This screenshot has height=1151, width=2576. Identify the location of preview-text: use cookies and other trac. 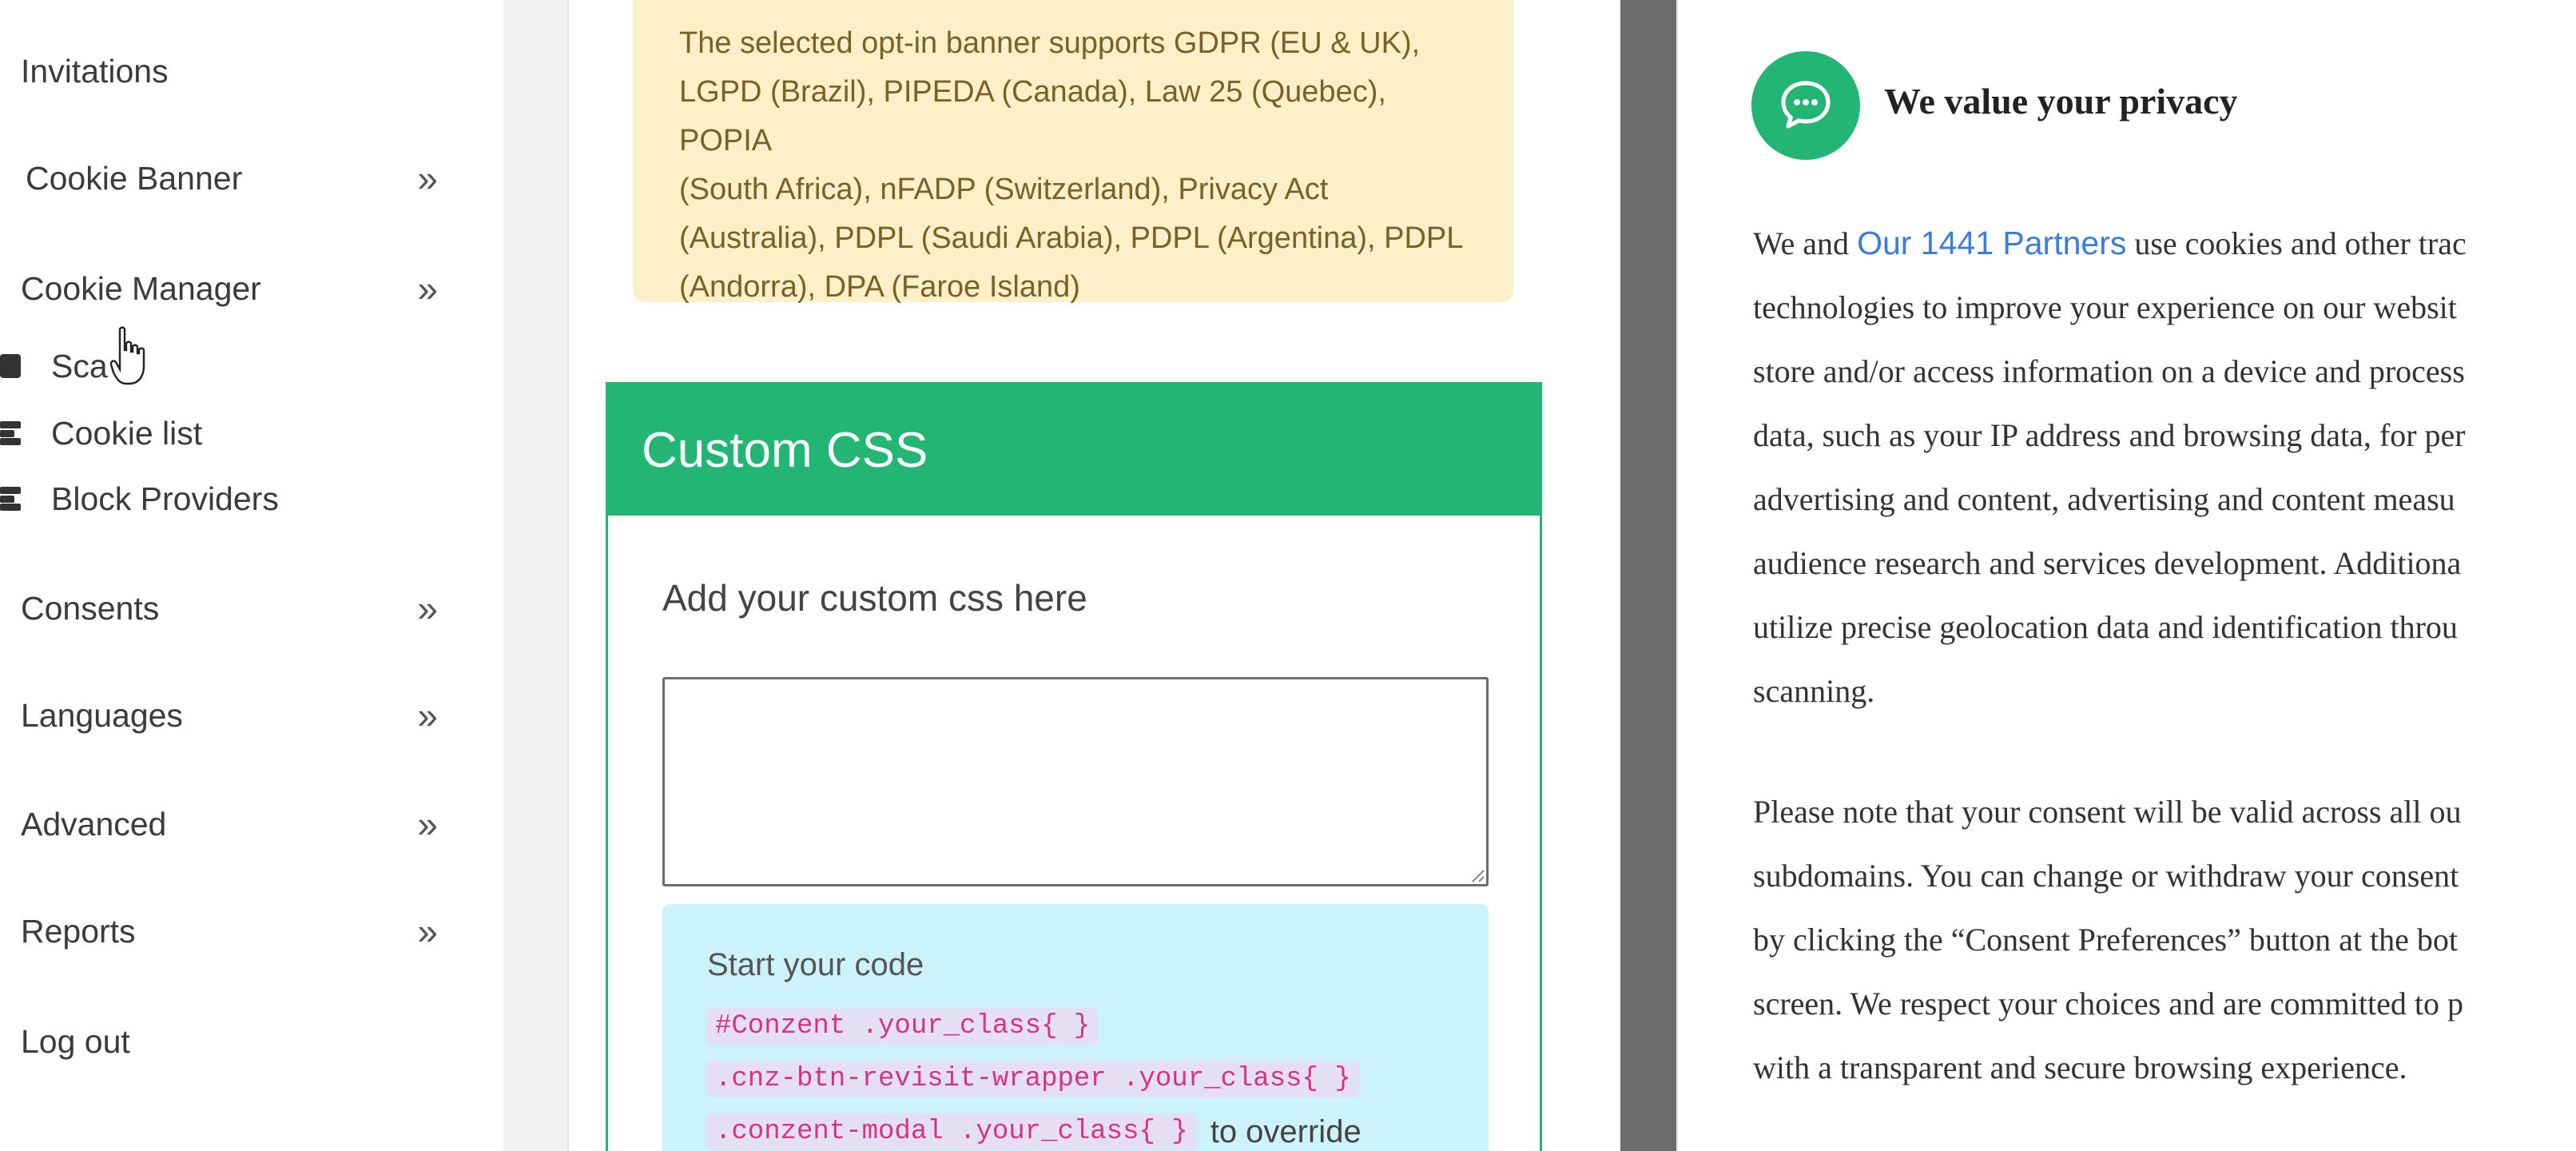
(2296, 243).